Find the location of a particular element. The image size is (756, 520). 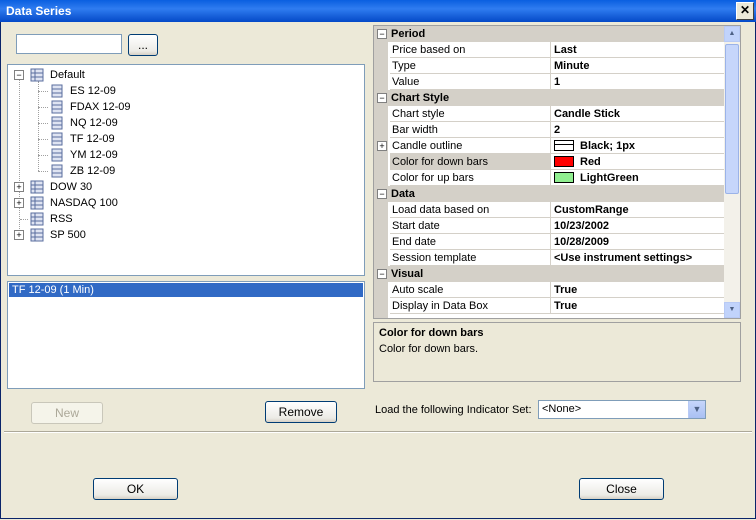

chevron-down-icon: ▼ is located at coordinates (696, 409).